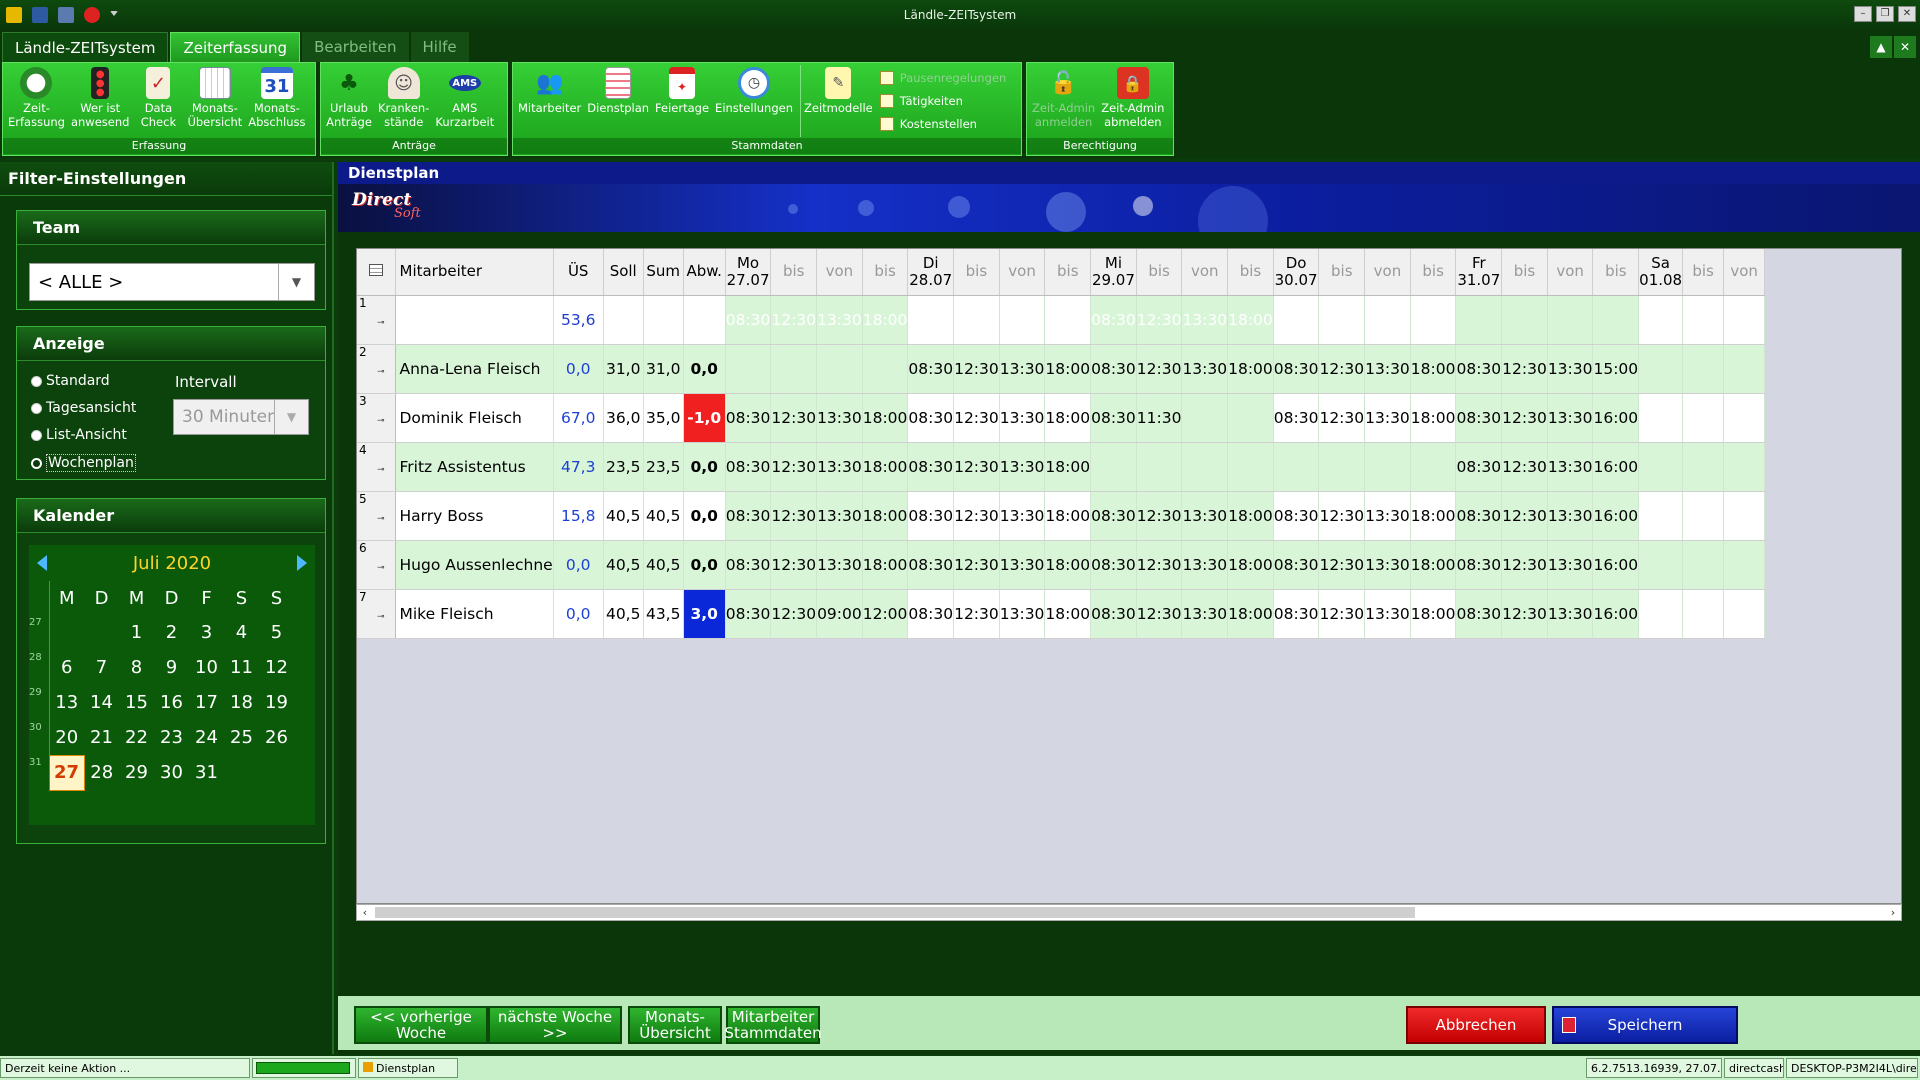 The height and width of the screenshot is (1080, 1920). What do you see at coordinates (276, 632) in the screenshot?
I see `calendar-day: 5` at bounding box center [276, 632].